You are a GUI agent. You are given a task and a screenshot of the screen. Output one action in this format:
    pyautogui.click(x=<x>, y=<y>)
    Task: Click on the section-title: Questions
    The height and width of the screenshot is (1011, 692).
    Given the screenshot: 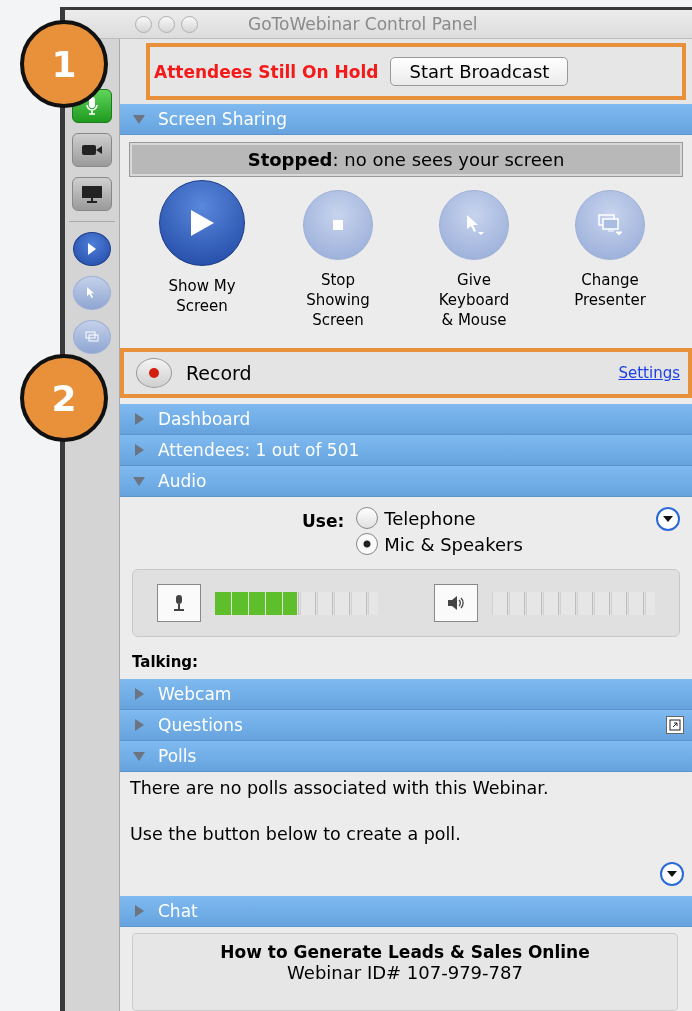 What is the action you would take?
    pyautogui.click(x=200, y=725)
    